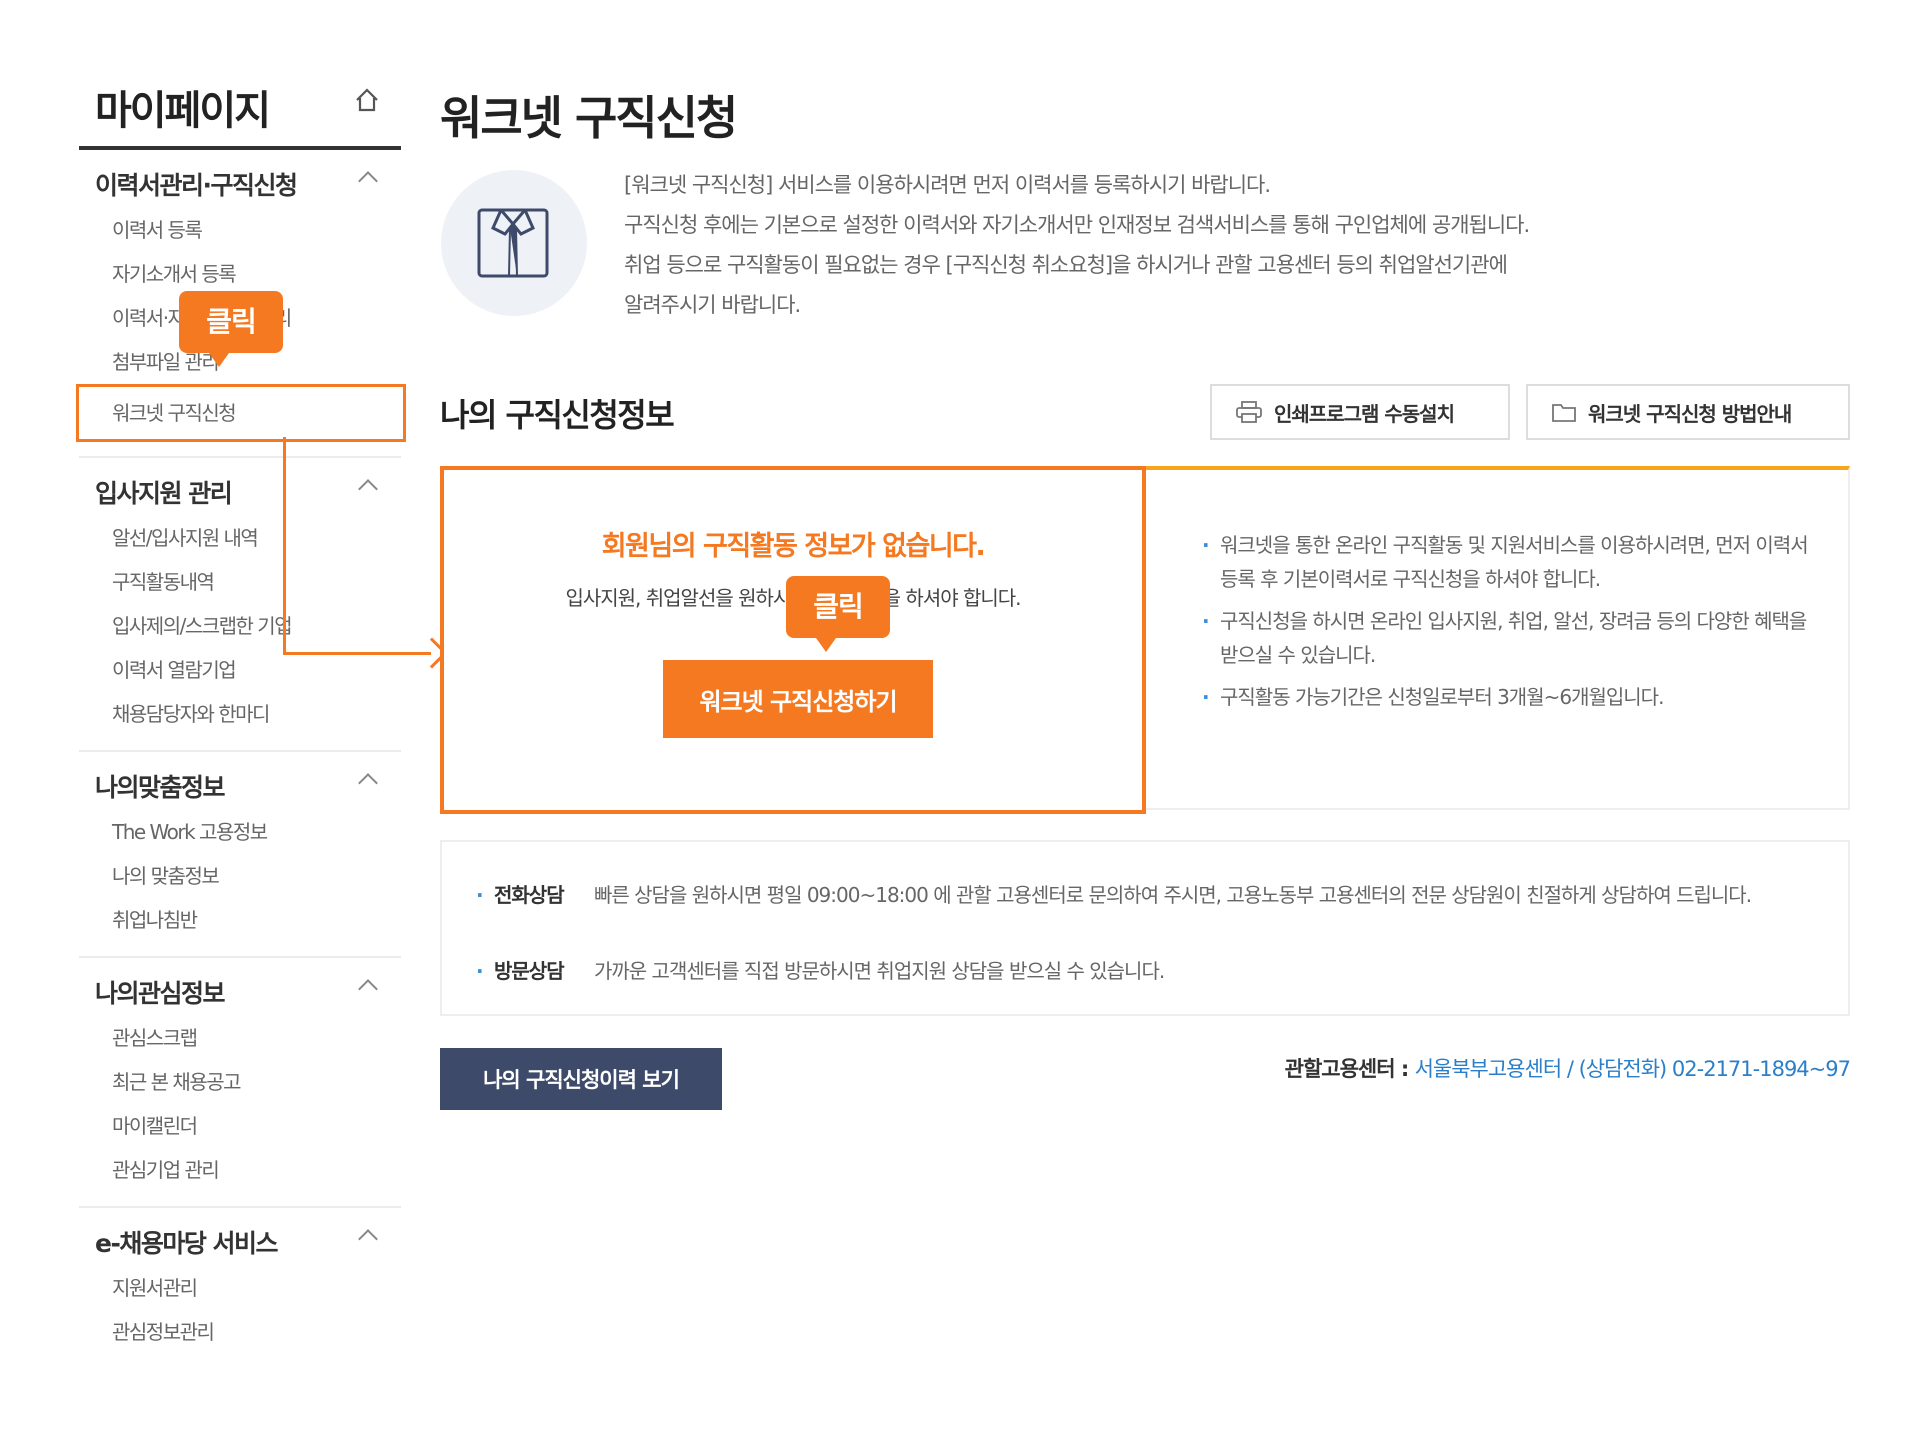 This screenshot has height=1438, width=1920. What do you see at coordinates (240, 1332) in the screenshot?
I see `sidebar-item-interest-info: 관심정보관리` at bounding box center [240, 1332].